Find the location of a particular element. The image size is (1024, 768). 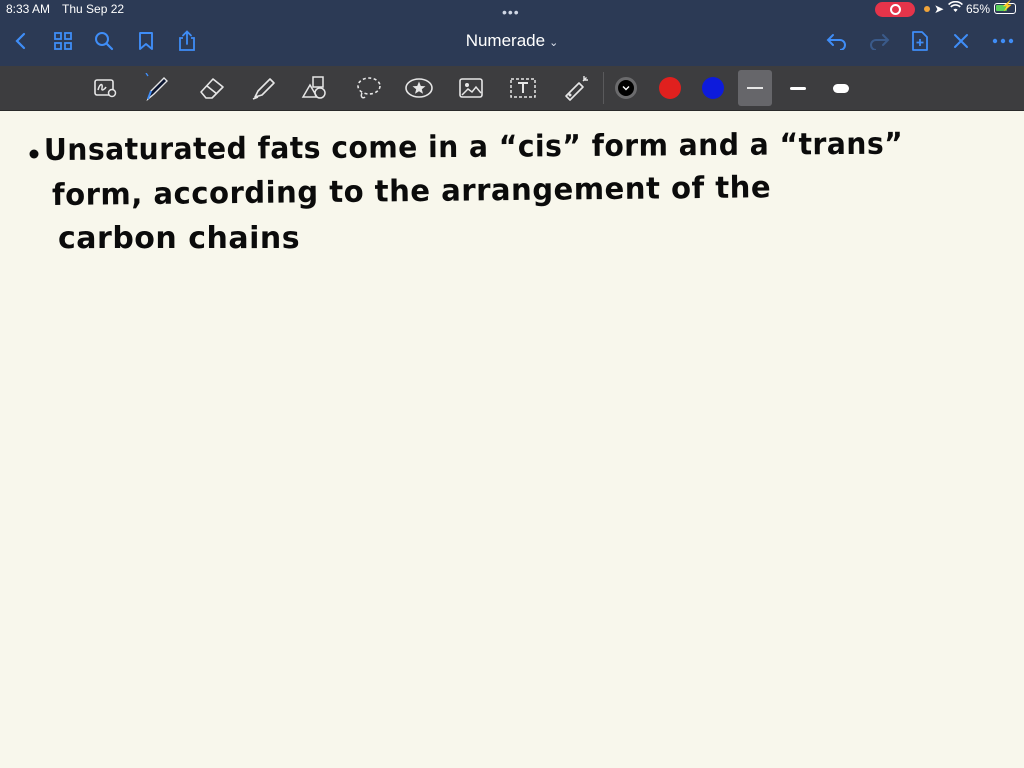

close-icon is located at coordinates (961, 41).